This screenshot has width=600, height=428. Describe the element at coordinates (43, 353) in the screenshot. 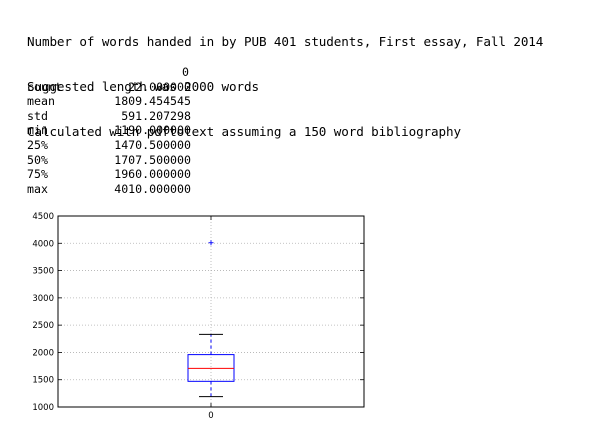

I see `y-tick-label: 2000` at that location.